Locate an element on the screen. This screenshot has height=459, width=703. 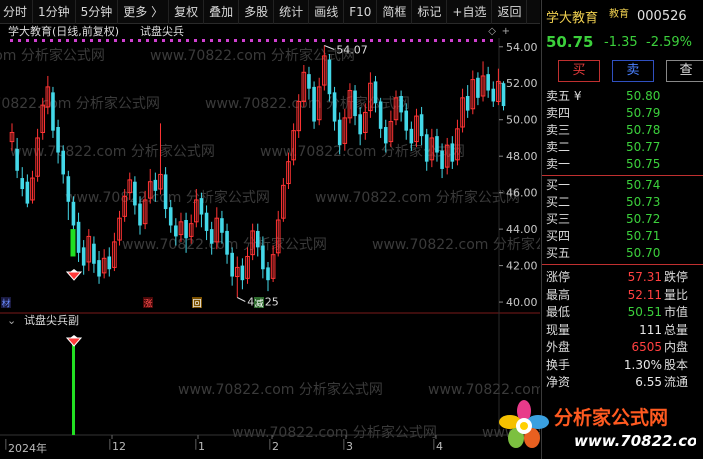
y-tick-label: 42.00 is located at coordinates (522, 266).